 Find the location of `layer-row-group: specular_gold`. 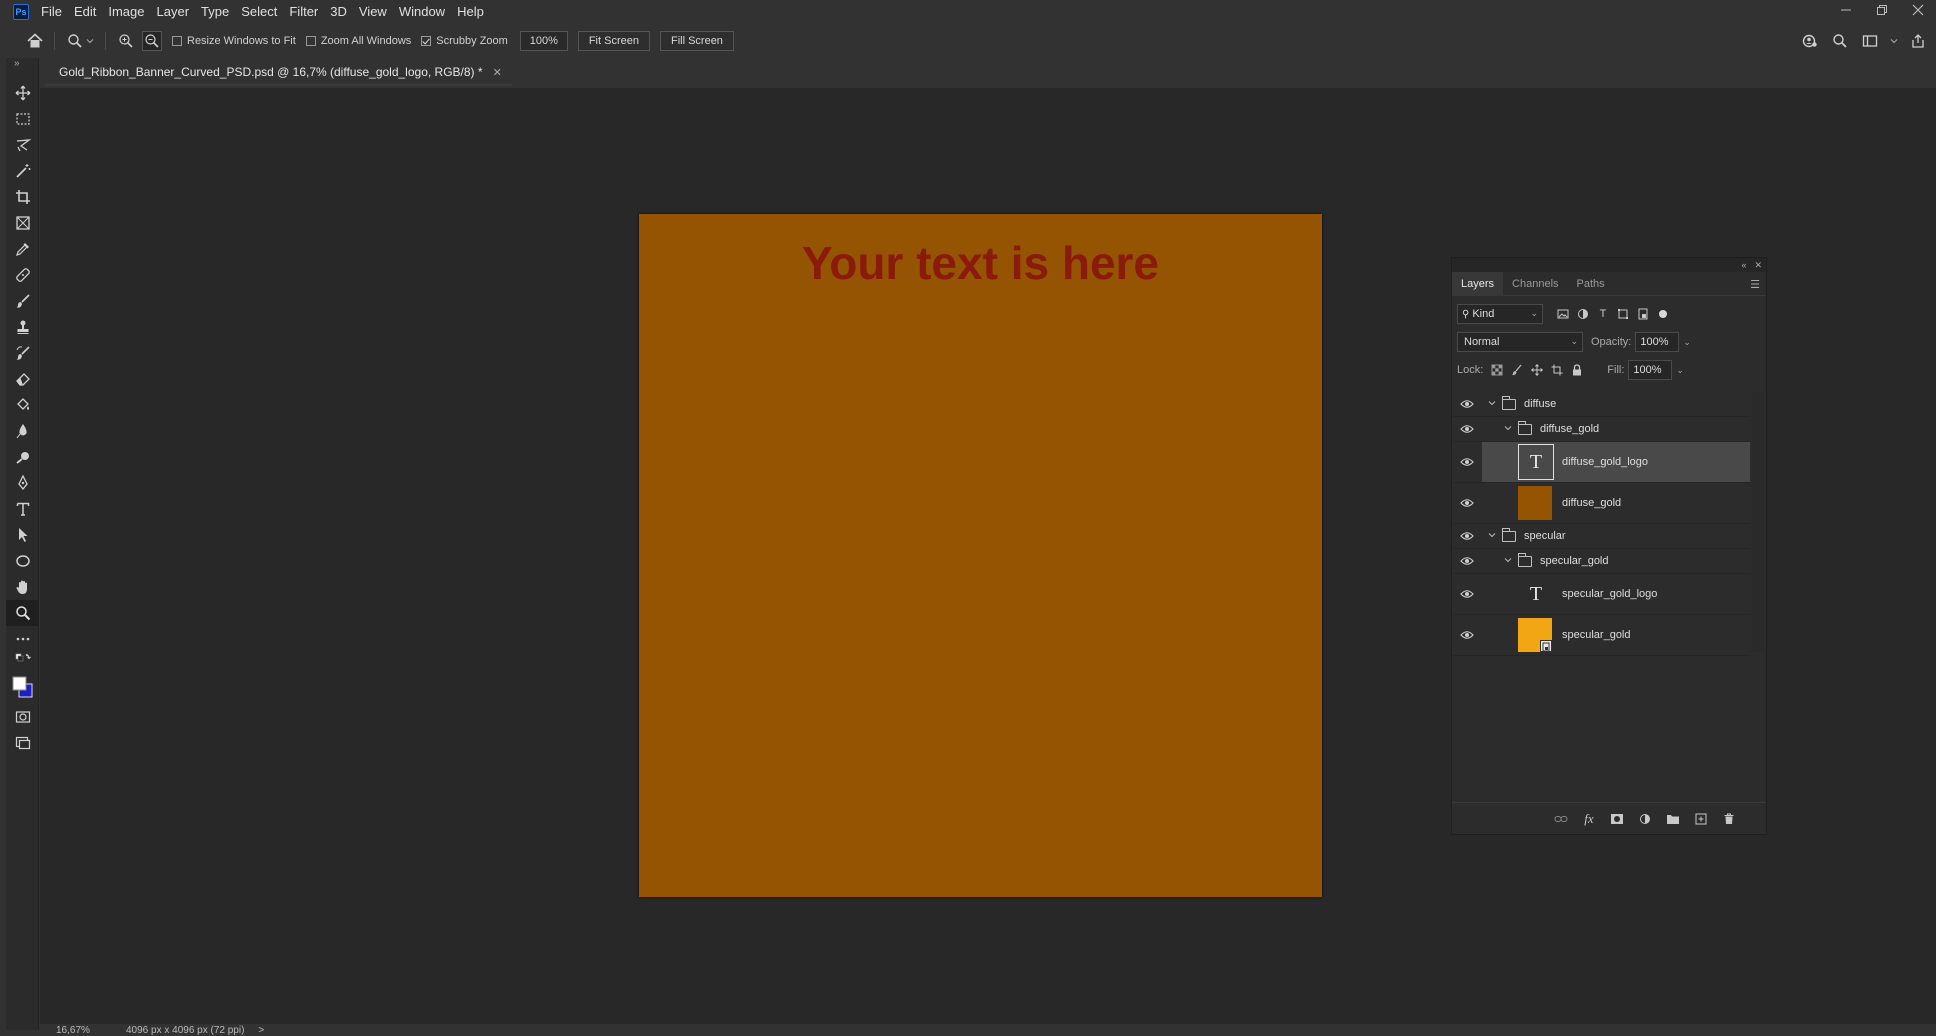

layer-row-group: specular_gold is located at coordinates (1601, 561).